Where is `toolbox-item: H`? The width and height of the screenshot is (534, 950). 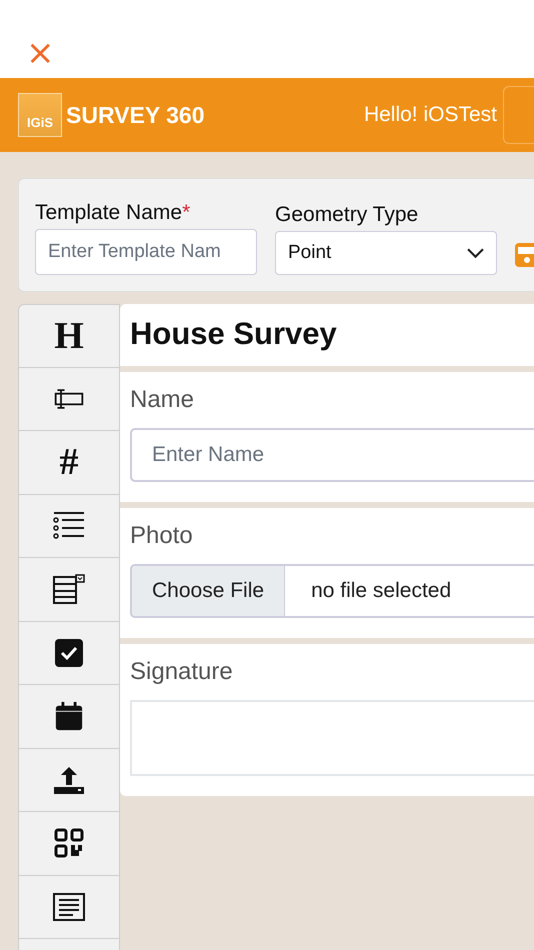
toolbox-item: H is located at coordinates (69, 336).